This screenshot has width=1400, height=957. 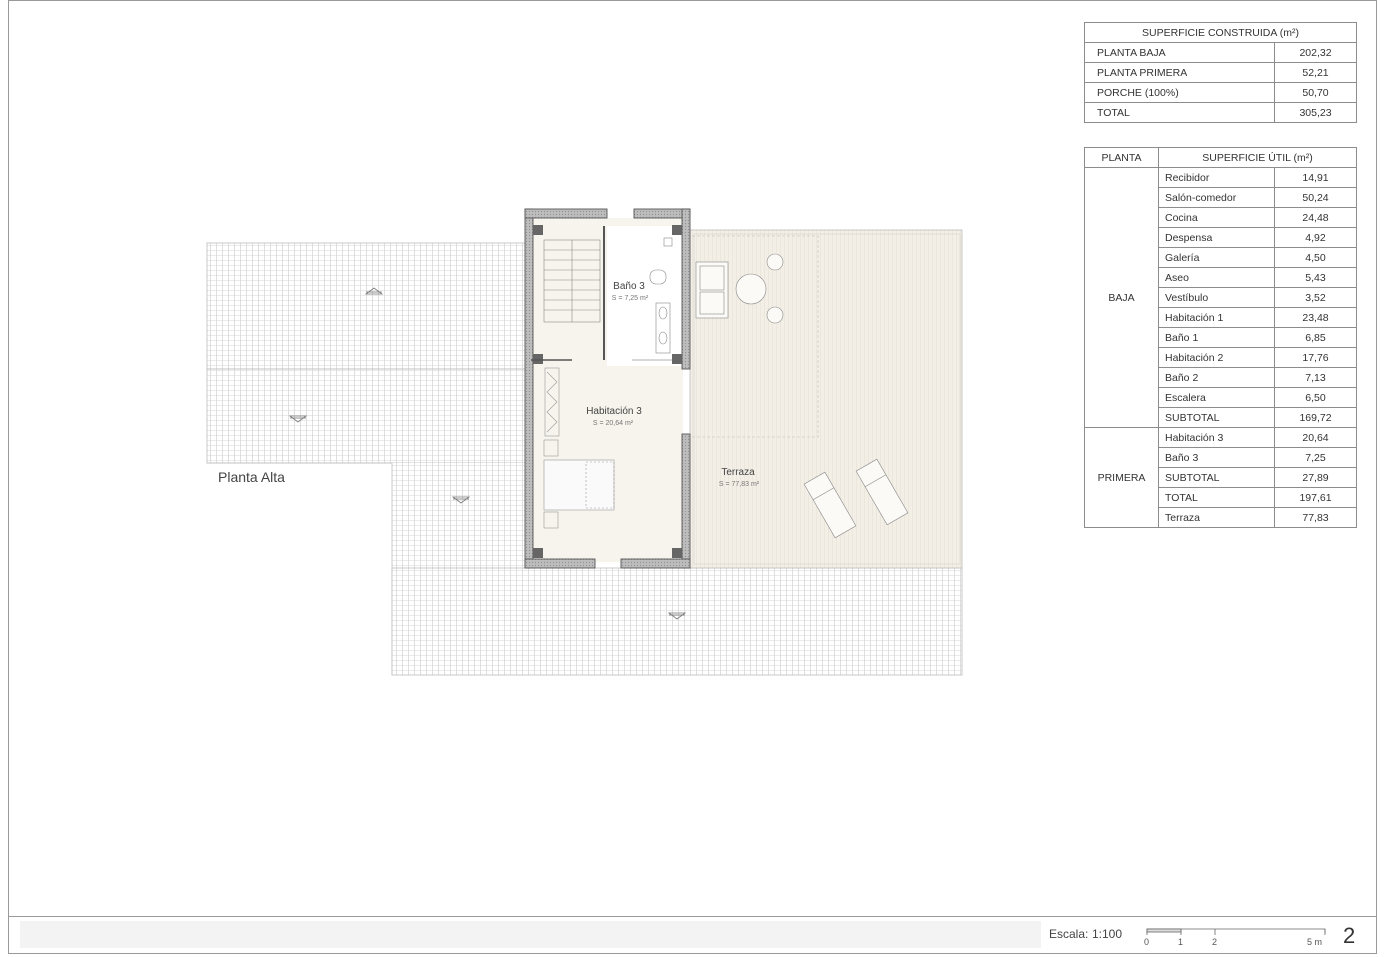 What do you see at coordinates (1349, 935) in the screenshot?
I see `page-number: 2` at bounding box center [1349, 935].